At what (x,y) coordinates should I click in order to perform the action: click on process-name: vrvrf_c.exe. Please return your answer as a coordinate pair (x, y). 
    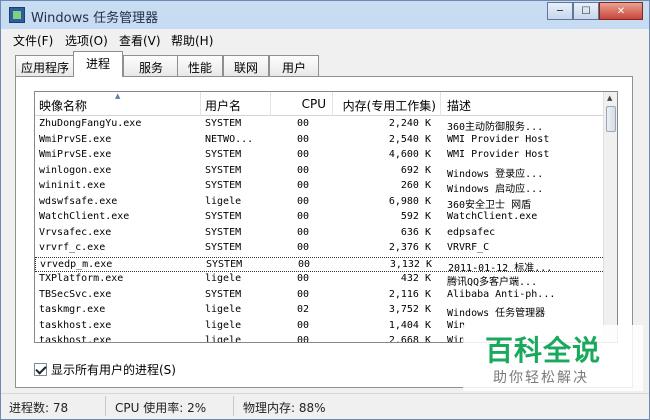
    Looking at the image, I should click on (72, 247).